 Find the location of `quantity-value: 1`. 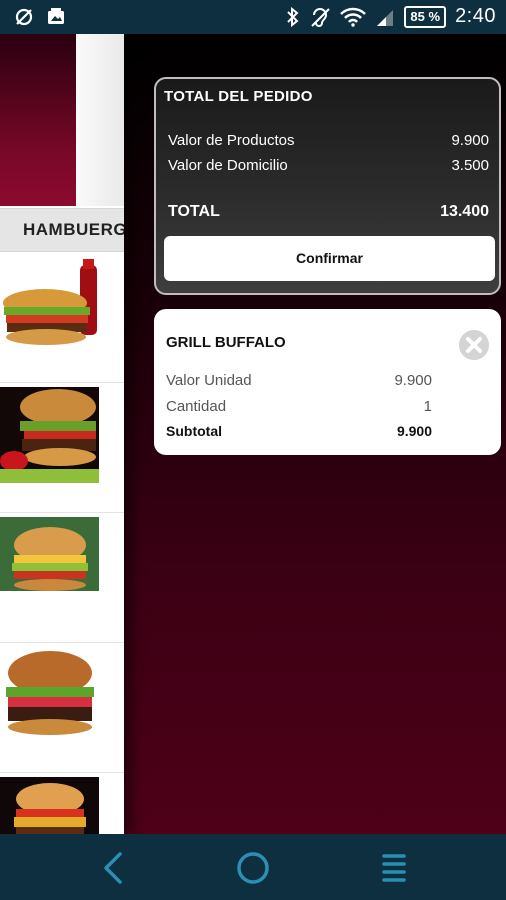

quantity-value: 1 is located at coordinates (427, 406).